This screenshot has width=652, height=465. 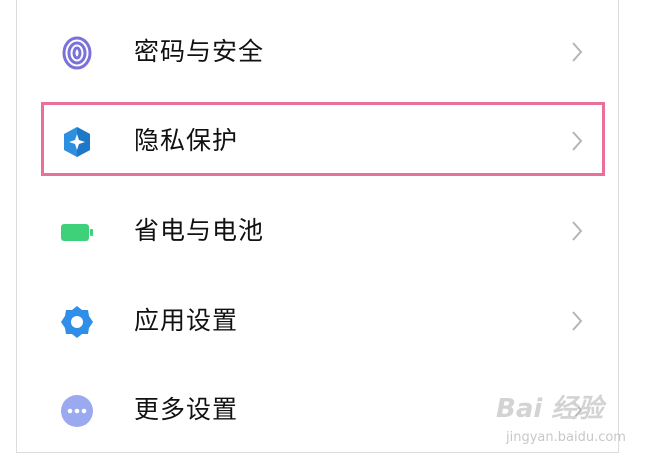 What do you see at coordinates (566, 437) in the screenshot?
I see `watermark-url: jingyan.baidu.com` at bounding box center [566, 437].